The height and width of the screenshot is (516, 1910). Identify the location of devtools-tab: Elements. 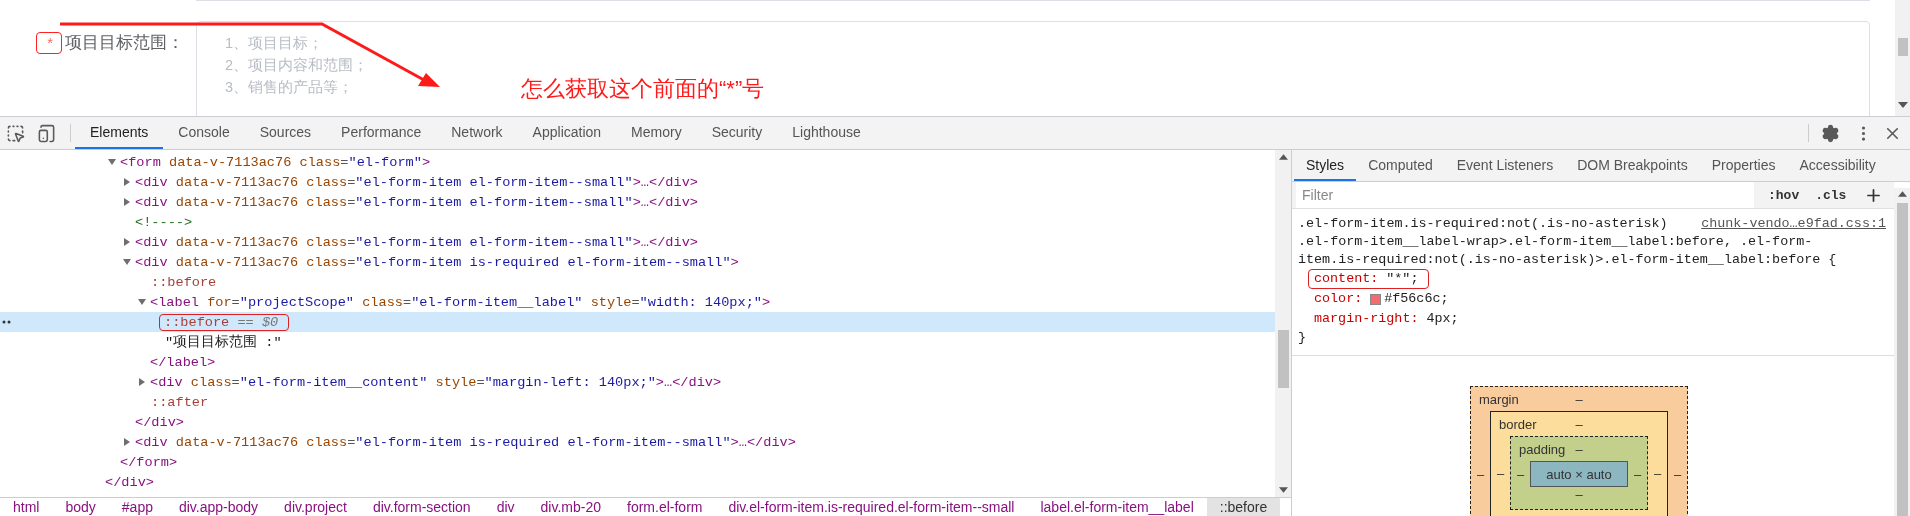
(119, 133).